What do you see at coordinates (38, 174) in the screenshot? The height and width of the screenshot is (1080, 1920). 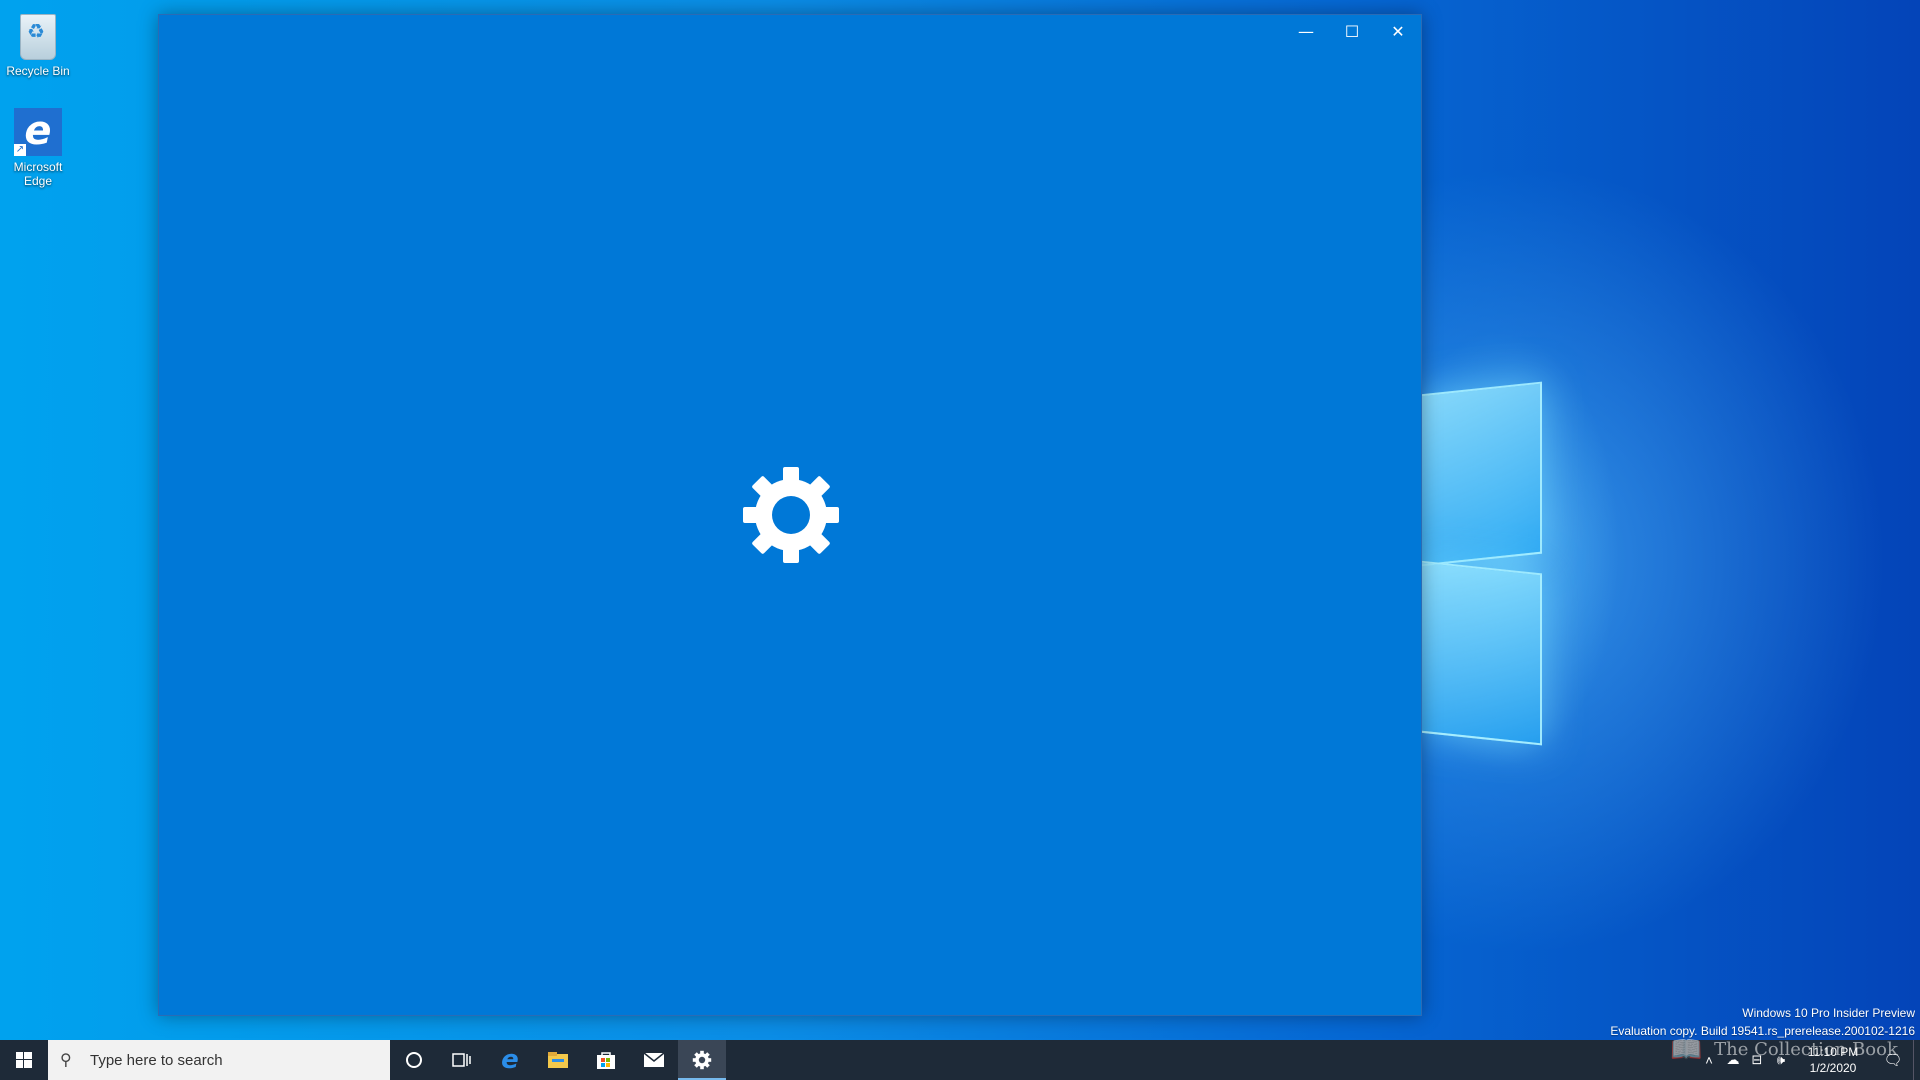 I see `desktop-icon-label: Microsoft Edge` at bounding box center [38, 174].